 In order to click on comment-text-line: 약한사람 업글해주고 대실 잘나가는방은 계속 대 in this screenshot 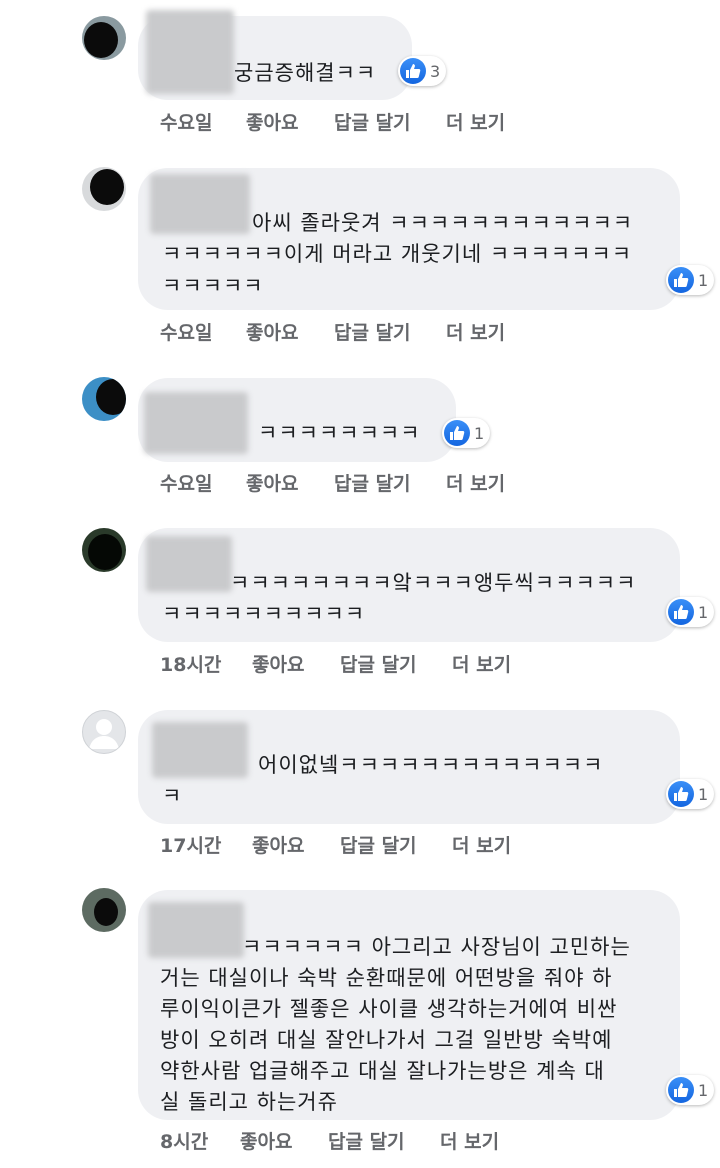, I will do `click(382, 1071)`.